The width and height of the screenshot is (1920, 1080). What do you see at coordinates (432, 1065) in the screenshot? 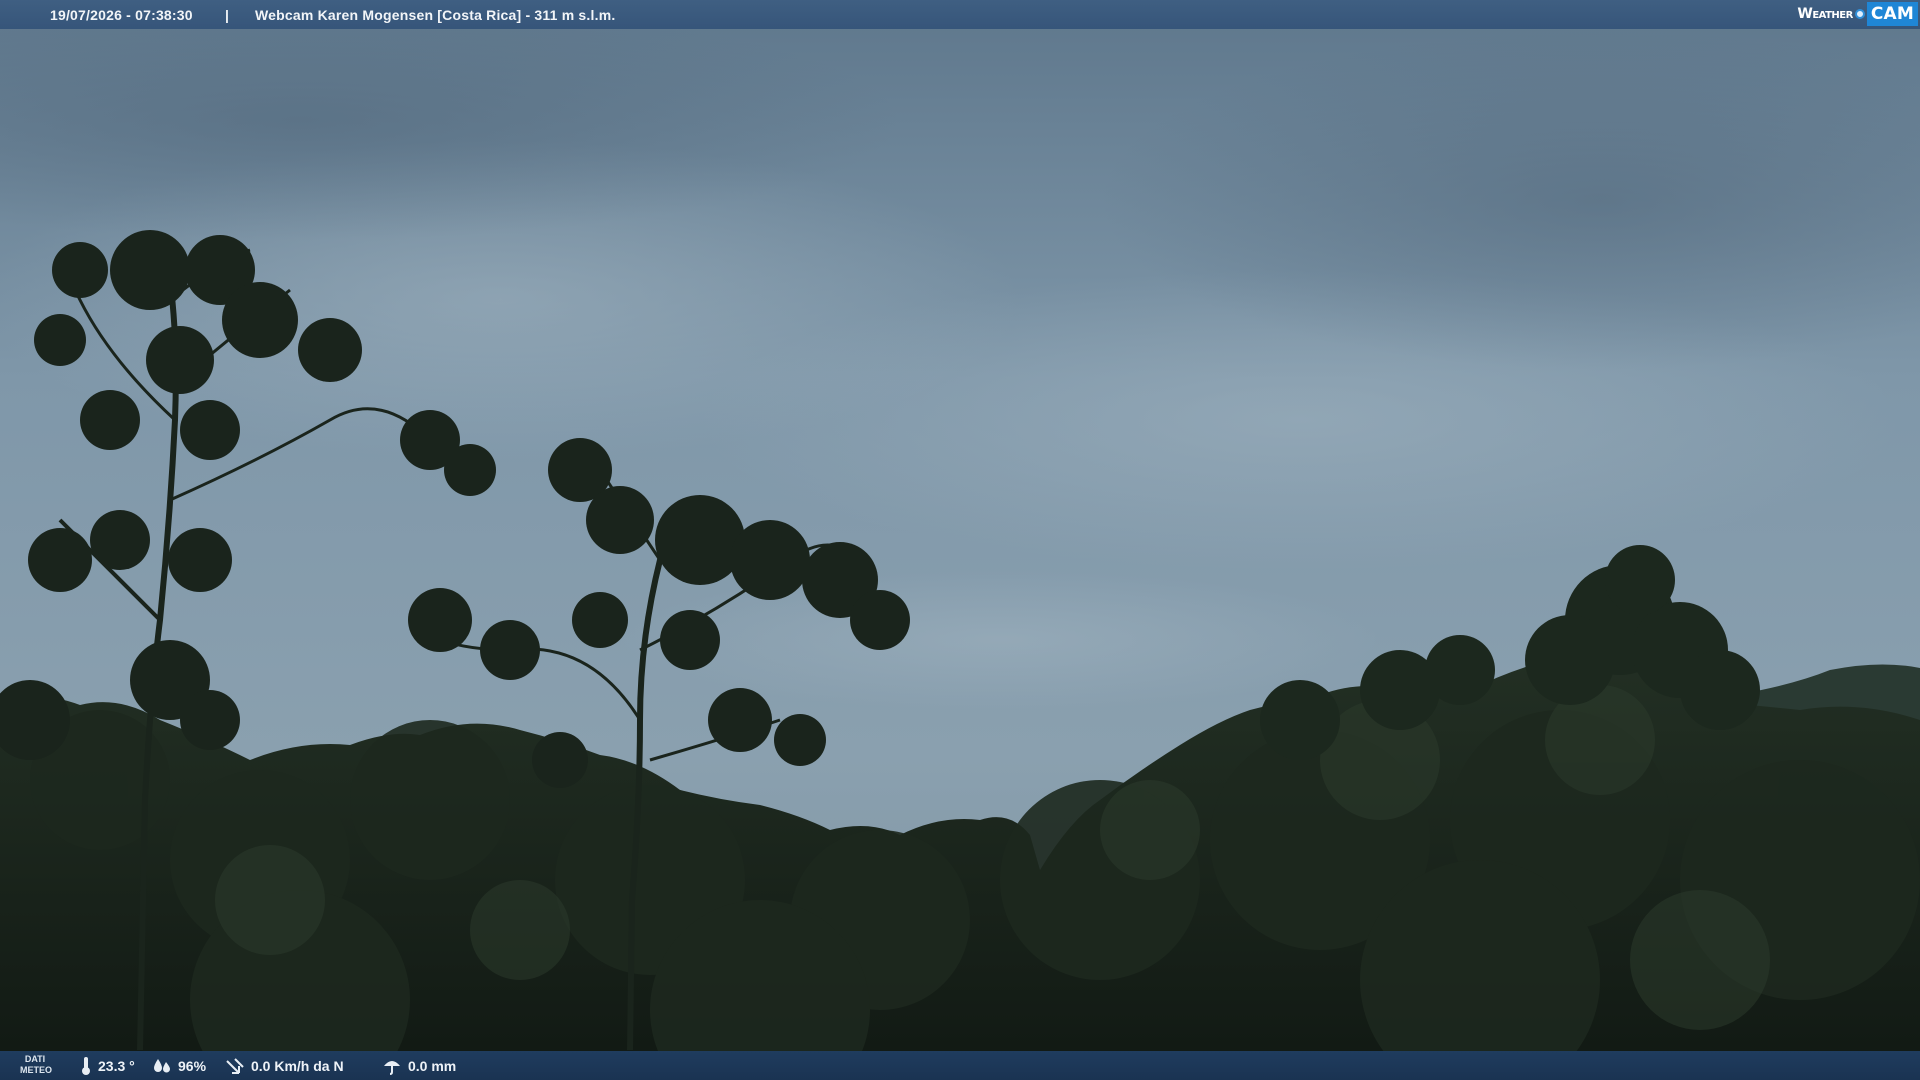
I see `rain-value: 0.0 mm` at bounding box center [432, 1065].